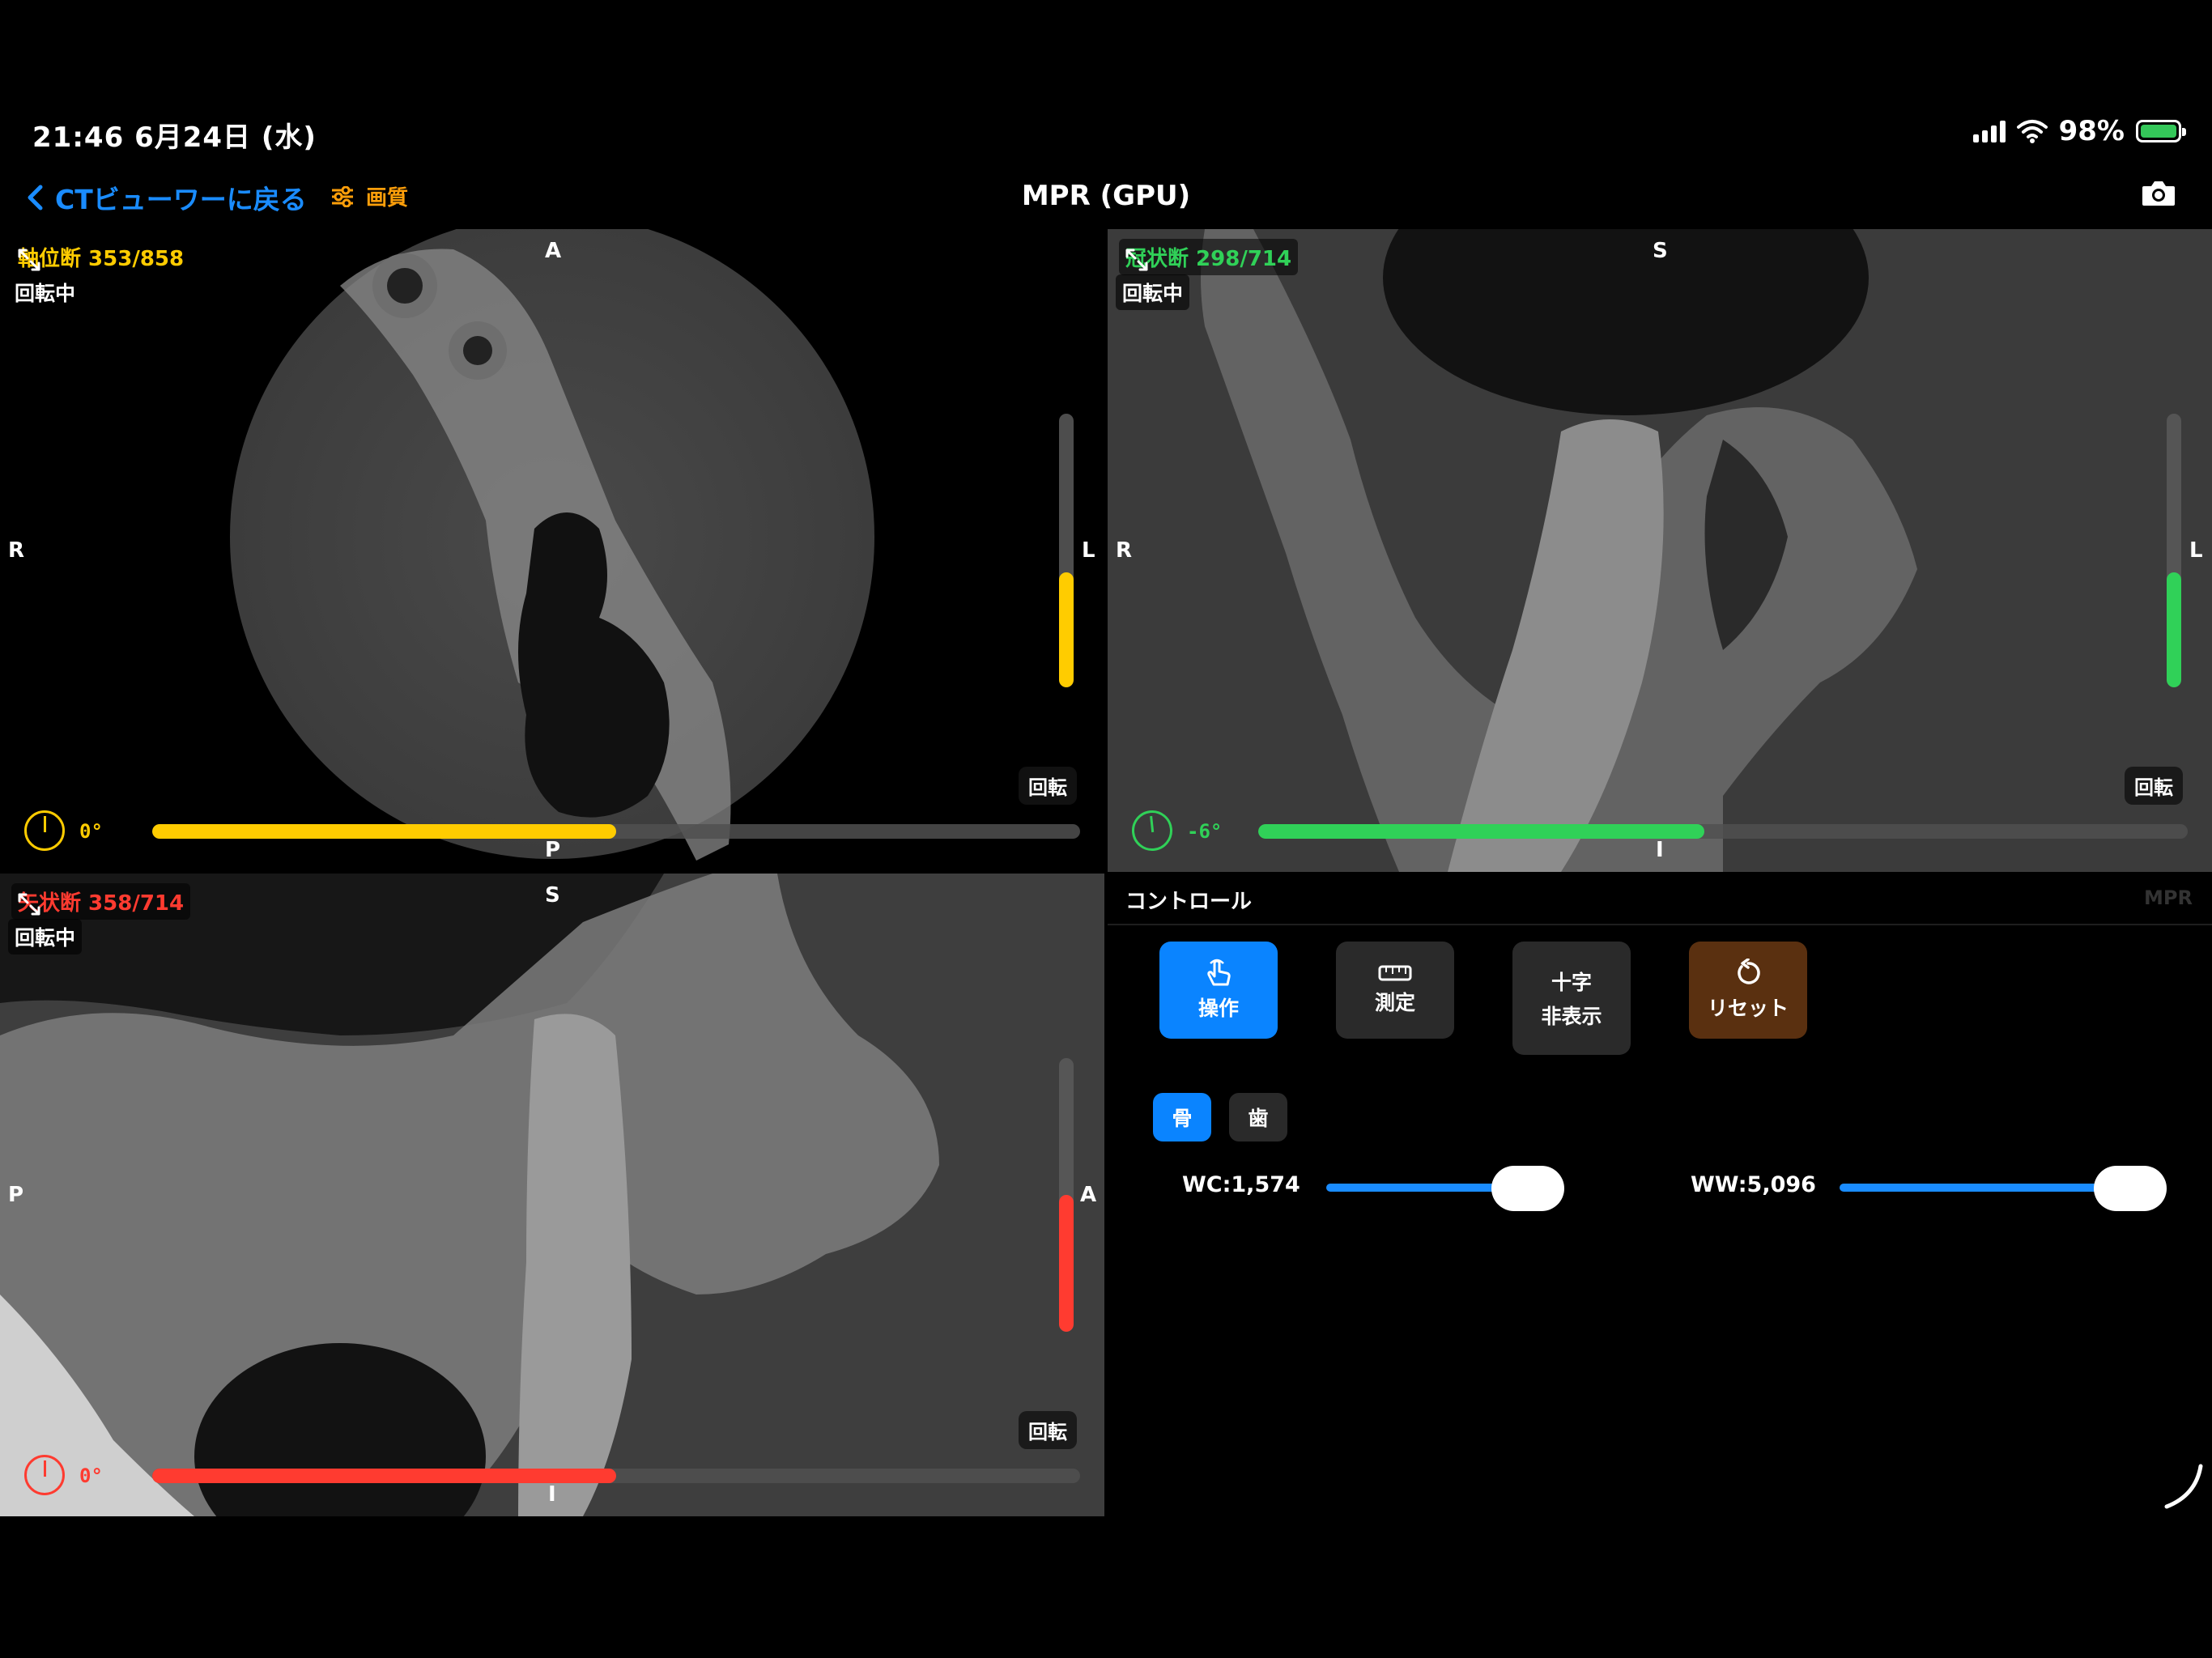 This screenshot has height=1658, width=2212. What do you see at coordinates (91, 1476) in the screenshot?
I see `sagittal-angle-value: 0°` at bounding box center [91, 1476].